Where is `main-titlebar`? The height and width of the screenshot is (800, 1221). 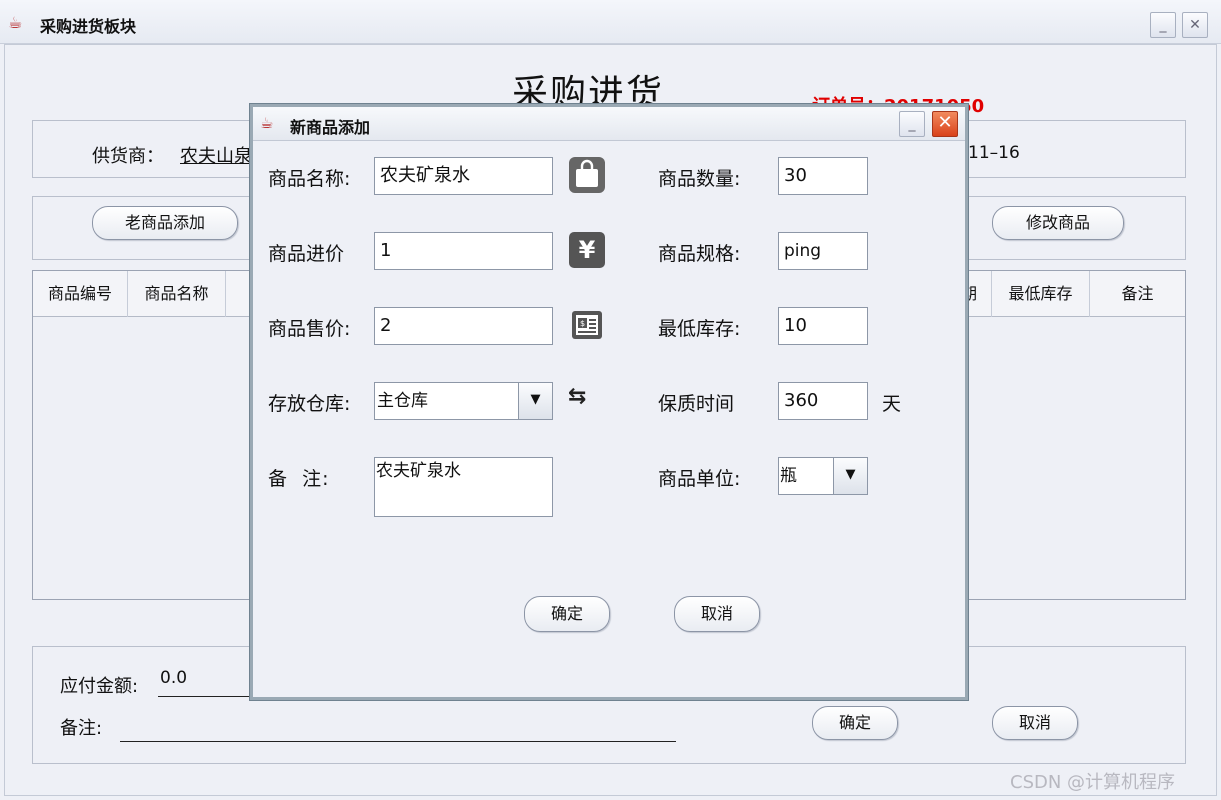
main-titlebar is located at coordinates (610, 22).